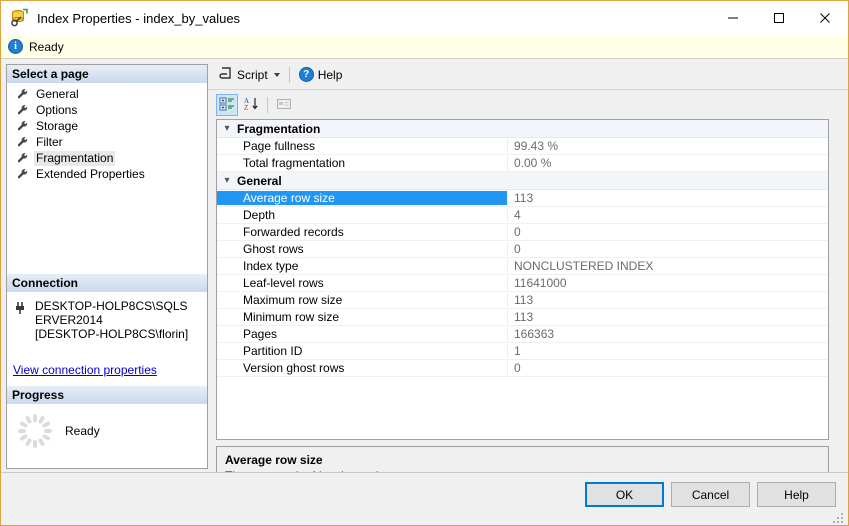 Image resolution: width=849 pixels, height=526 pixels. What do you see at coordinates (112, 334) in the screenshot?
I see `connection-user: [DESKTOP-HOLP8CS\florin]` at bounding box center [112, 334].